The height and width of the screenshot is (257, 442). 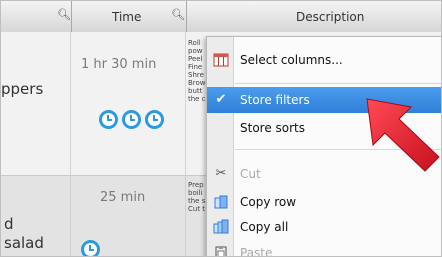 What do you see at coordinates (197, 197) in the screenshot?
I see `description-text: Prep boili the s Cut t` at bounding box center [197, 197].